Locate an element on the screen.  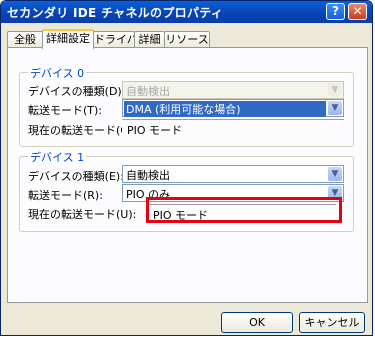
device1-type-select: 自動検出 ▼ is located at coordinates (233, 174).